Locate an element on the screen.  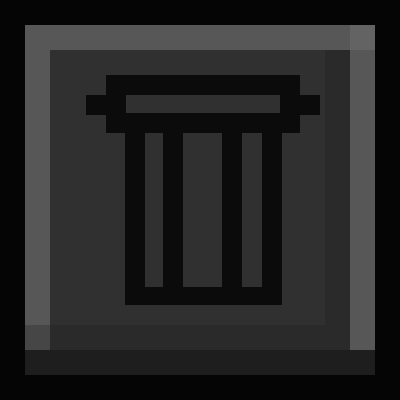
bevel-bottom-left-shadow is located at coordinates (37, 337).